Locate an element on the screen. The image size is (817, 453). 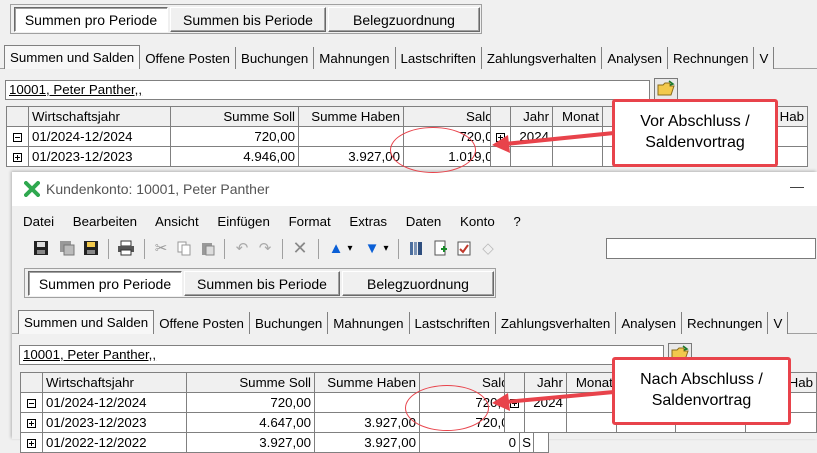
arrow-before is located at coordinates (559, 138).